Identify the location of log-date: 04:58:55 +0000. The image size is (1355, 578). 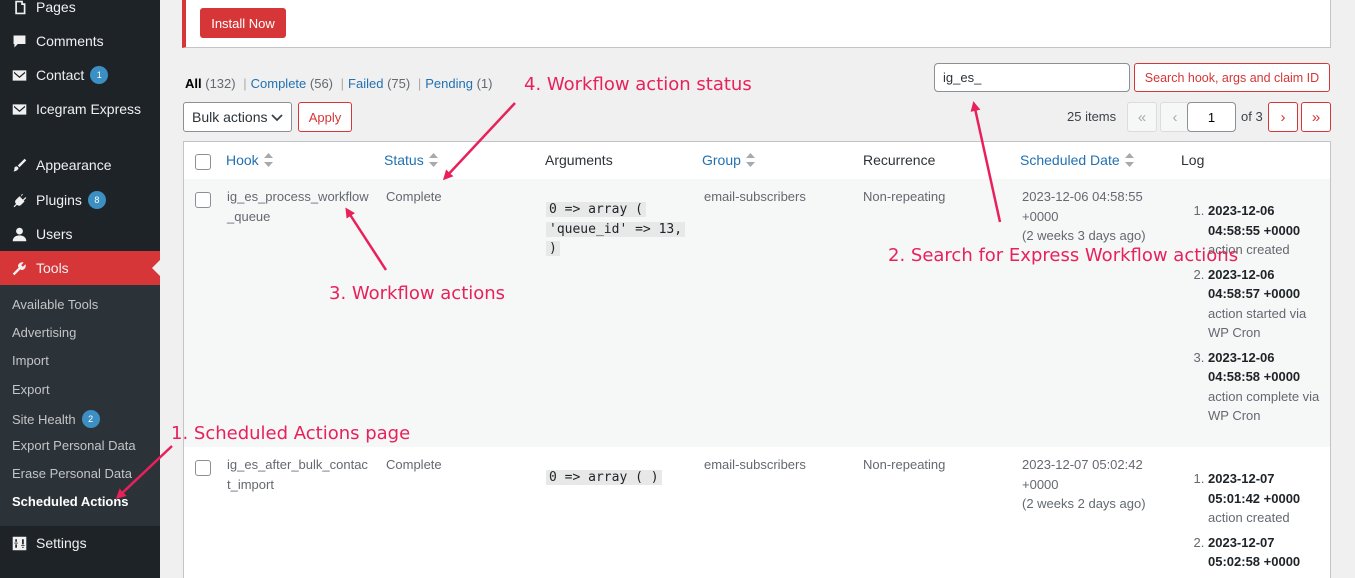
(1254, 230).